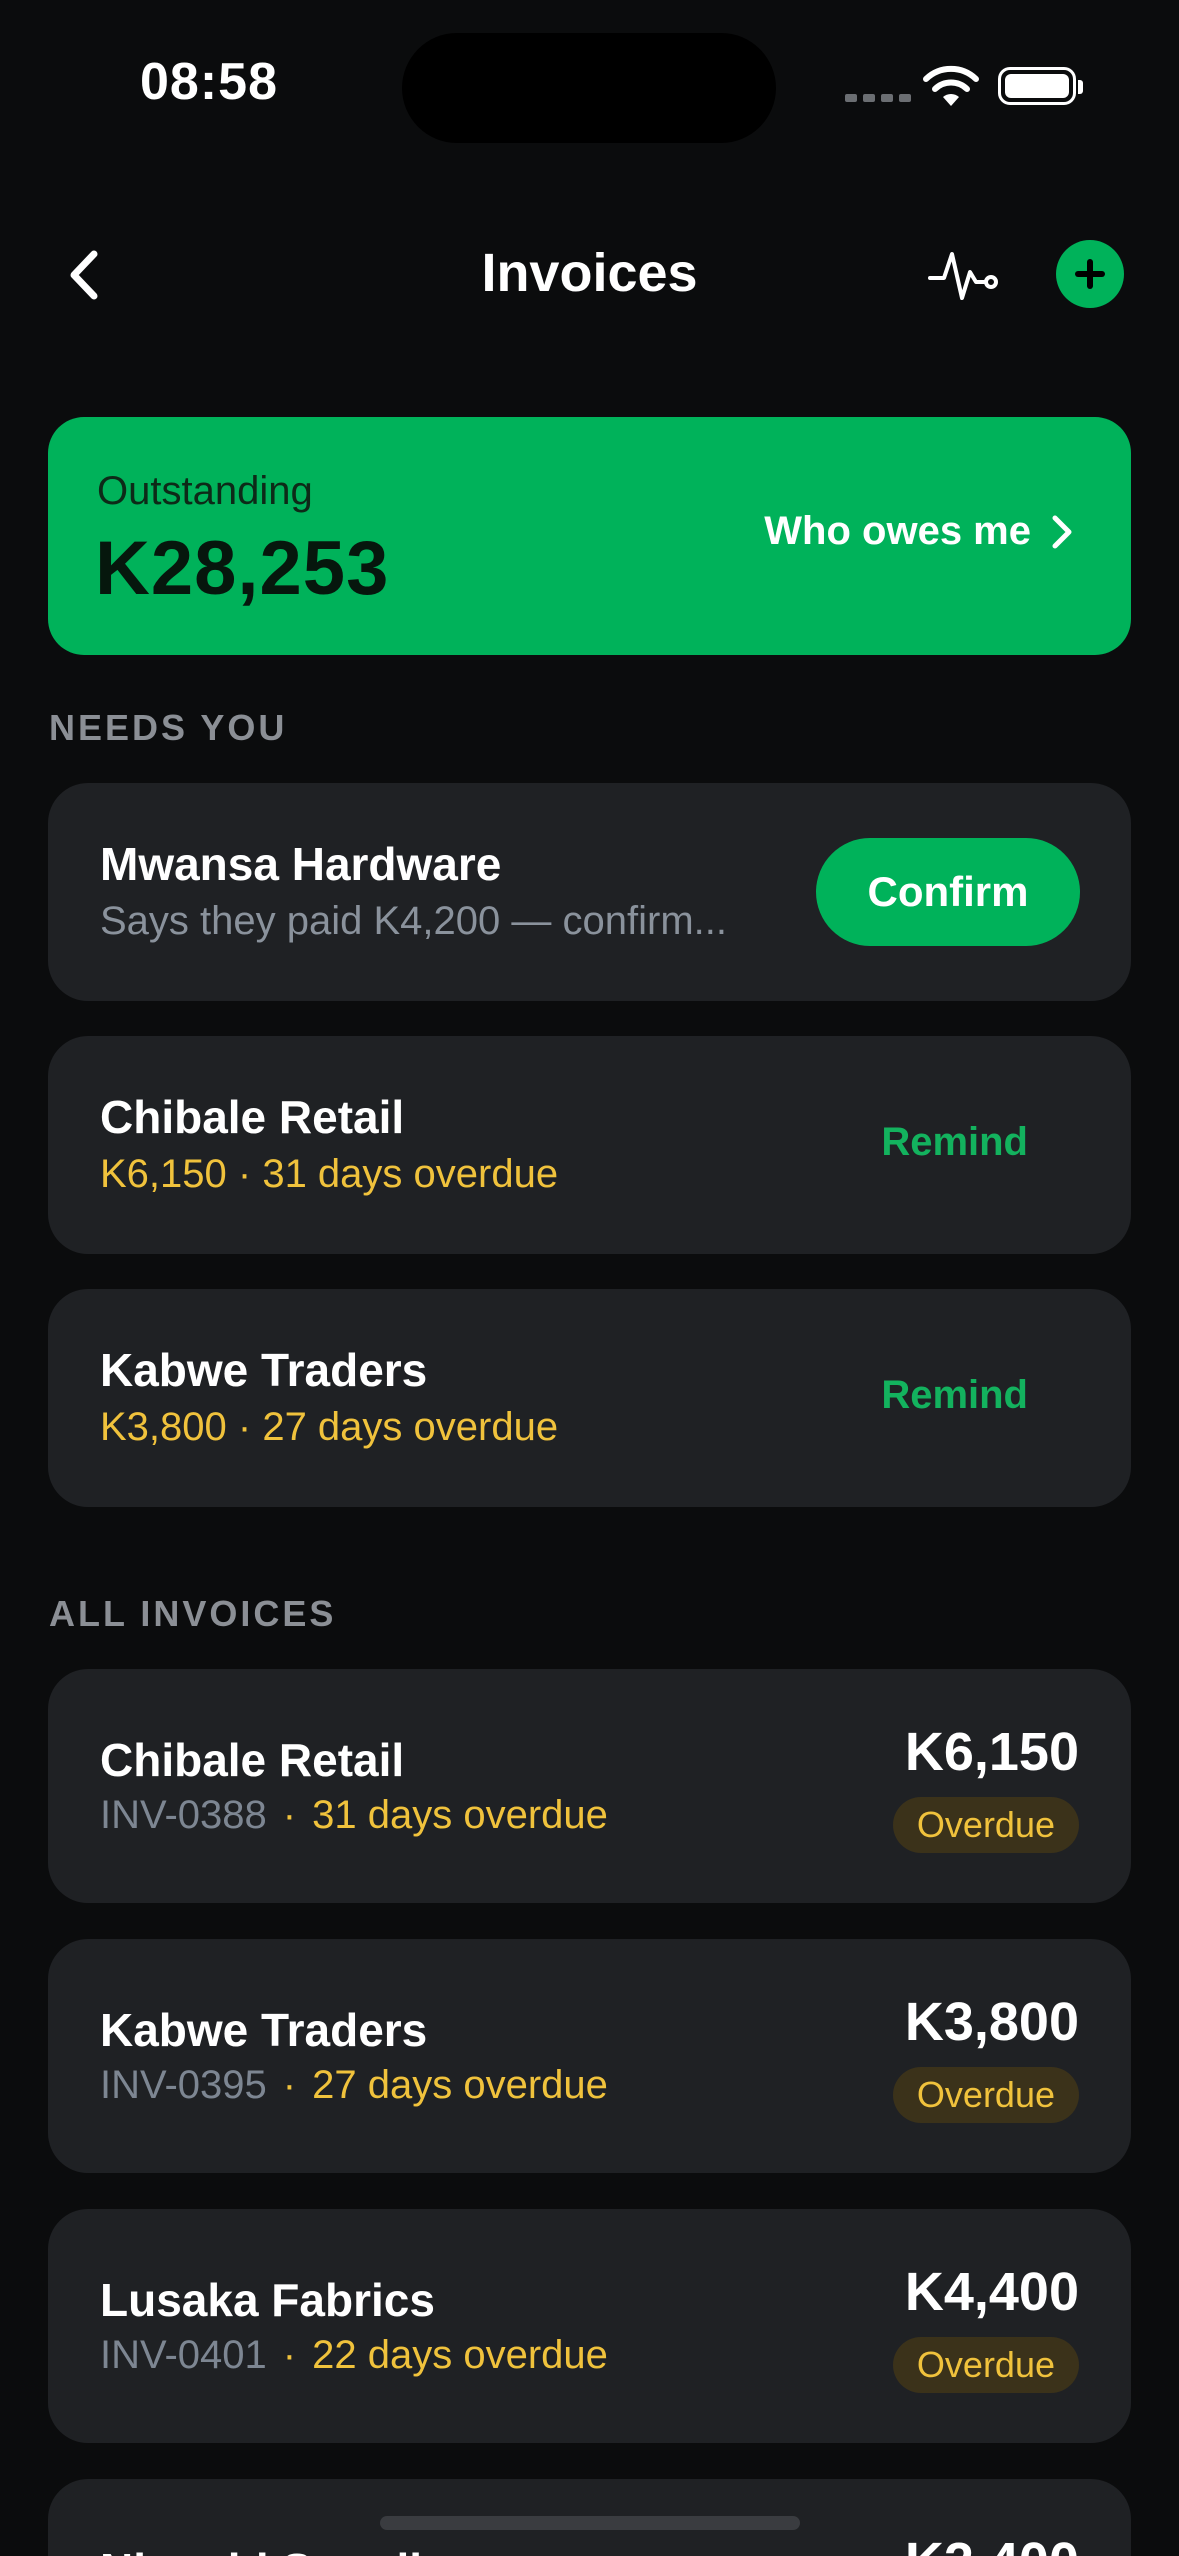 Image resolution: width=1179 pixels, height=2556 pixels. I want to click on section-title-all-invoices: ALL INVOICES, so click(193, 1613).